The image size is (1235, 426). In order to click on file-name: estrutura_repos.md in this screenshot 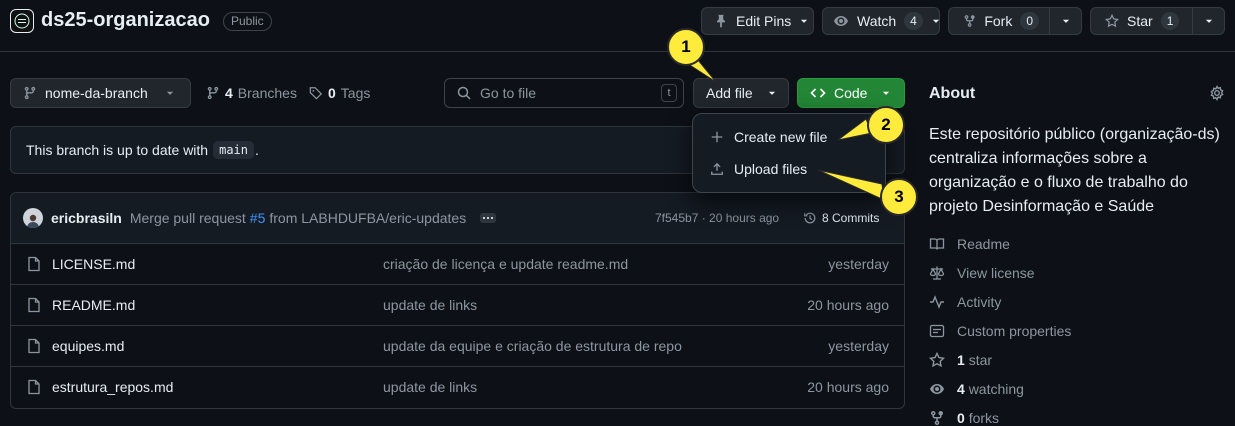, I will do `click(112, 387)`.